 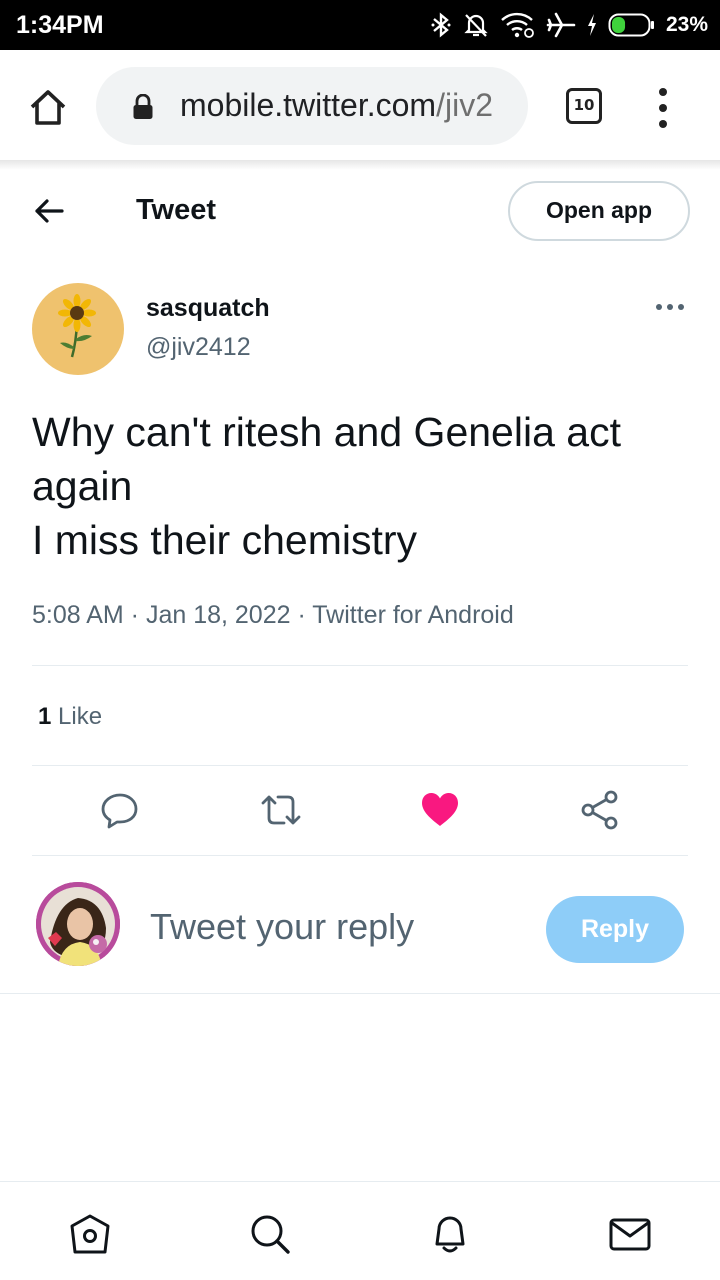 I want to click on battery-icon, so click(x=632, y=25).